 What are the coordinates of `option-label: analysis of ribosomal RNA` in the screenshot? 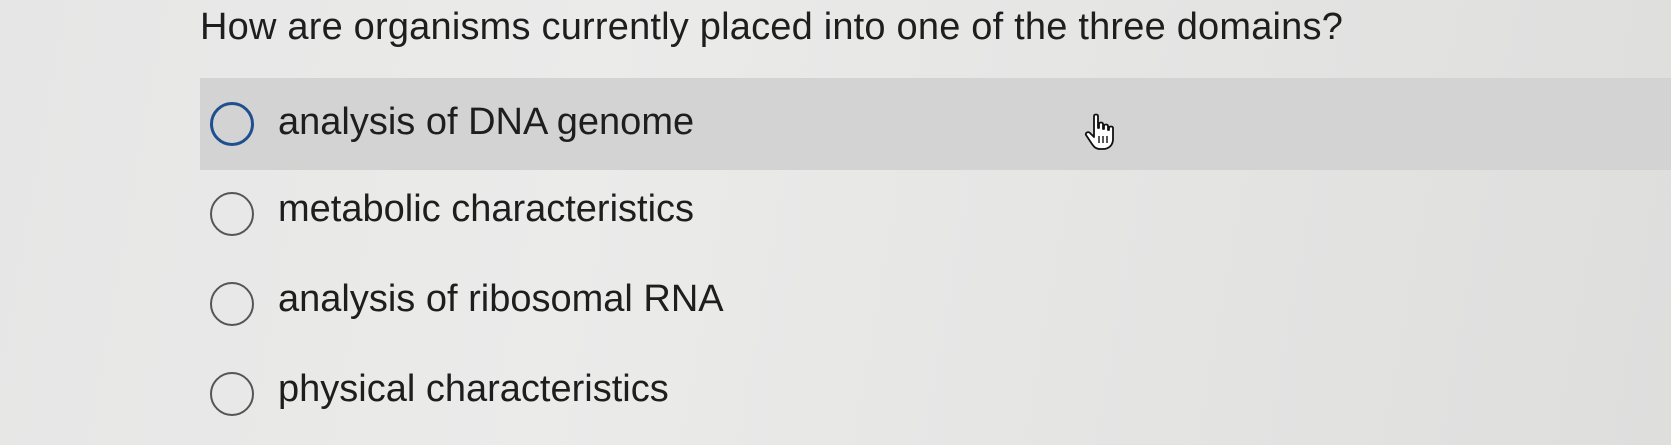 It's located at (501, 299).